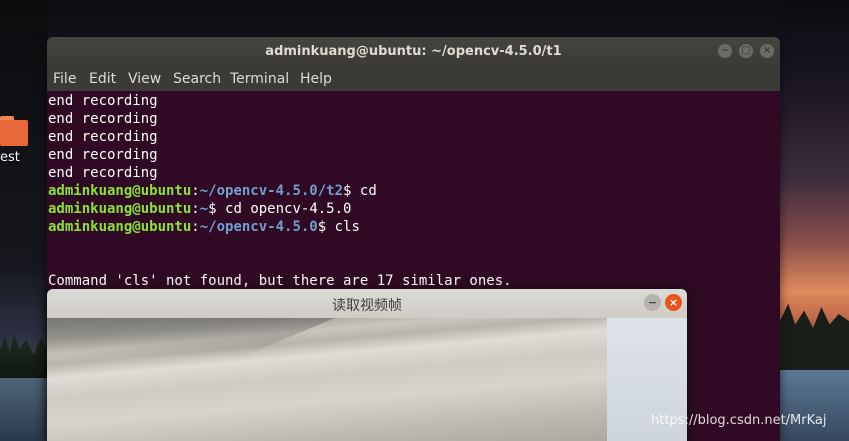 The image size is (849, 441). Describe the element at coordinates (338, 227) in the screenshot. I see `prompt-command: $ cls` at that location.